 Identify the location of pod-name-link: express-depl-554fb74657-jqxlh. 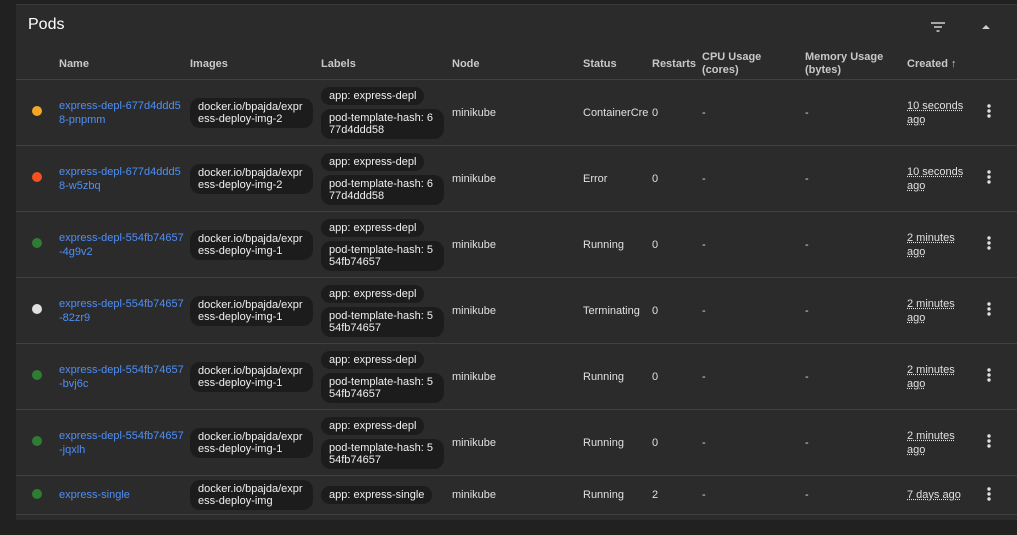
(122, 443).